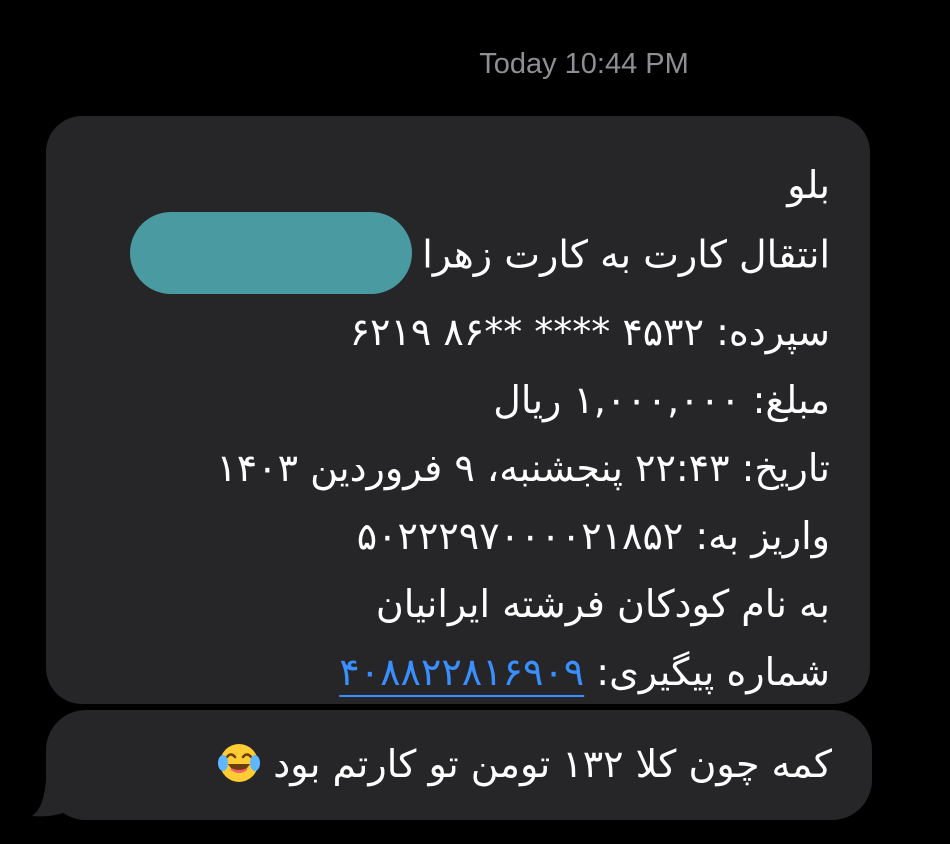 This screenshot has height=844, width=950. What do you see at coordinates (589, 332) in the screenshot?
I see `sms-deposit-line: سپرده: ۴۵۳۲ **** **۸۶ ۶۲۱۹` at bounding box center [589, 332].